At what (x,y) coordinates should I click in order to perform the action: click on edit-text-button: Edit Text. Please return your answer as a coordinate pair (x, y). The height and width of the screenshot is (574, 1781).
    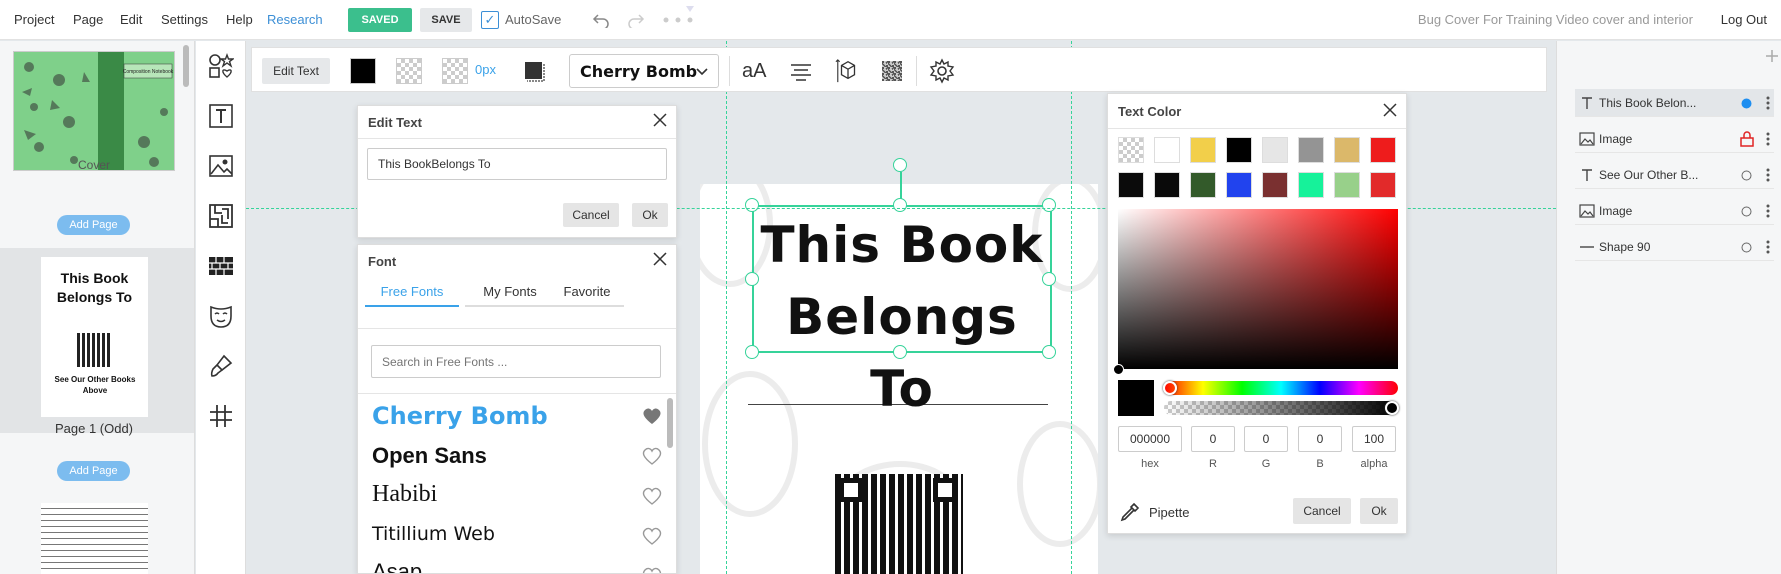
    Looking at the image, I should click on (296, 71).